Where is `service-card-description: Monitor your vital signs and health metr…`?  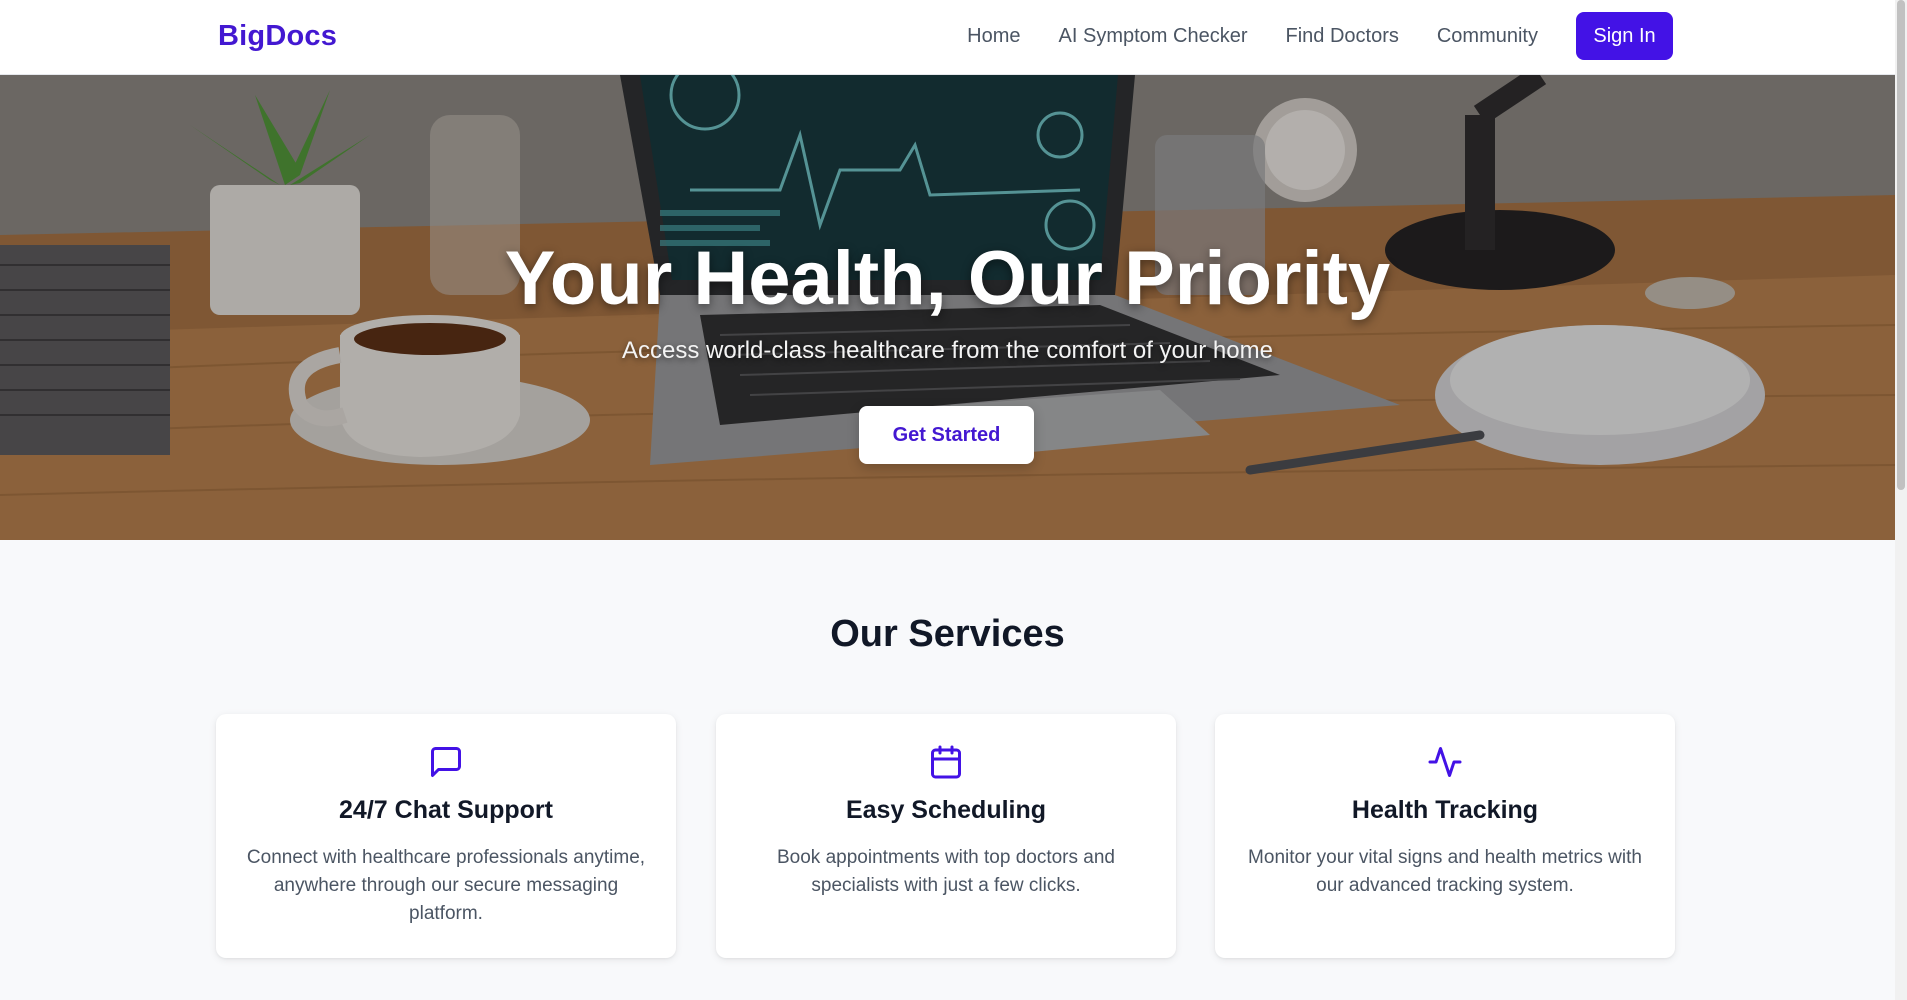
service-card-description: Monitor your vital signs and health metr… is located at coordinates (1445, 871).